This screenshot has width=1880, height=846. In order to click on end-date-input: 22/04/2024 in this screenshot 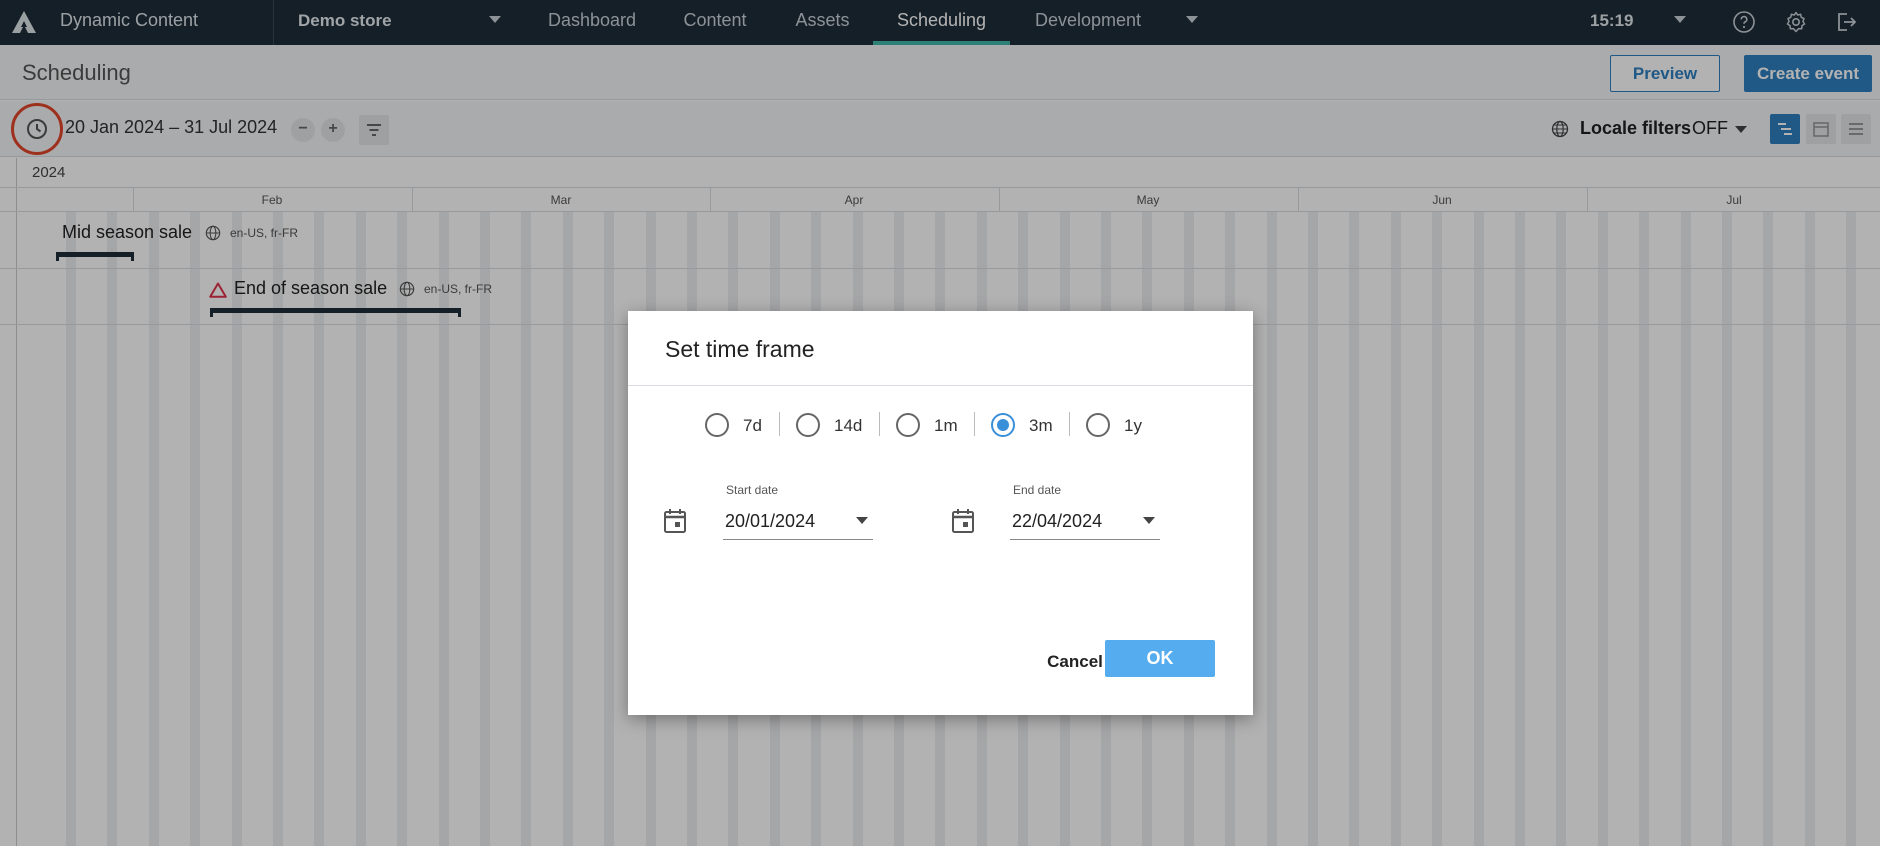, I will do `click(1057, 521)`.